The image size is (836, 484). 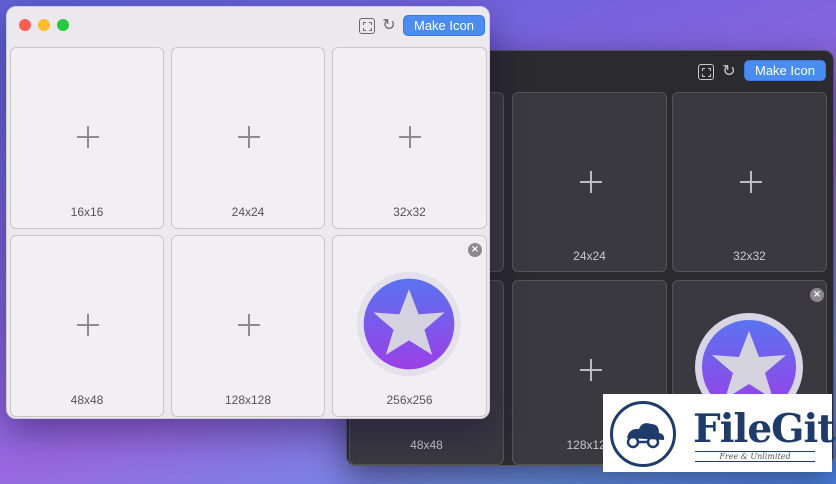 I want to click on icon-slot-256: × 256x256, so click(x=409, y=326).